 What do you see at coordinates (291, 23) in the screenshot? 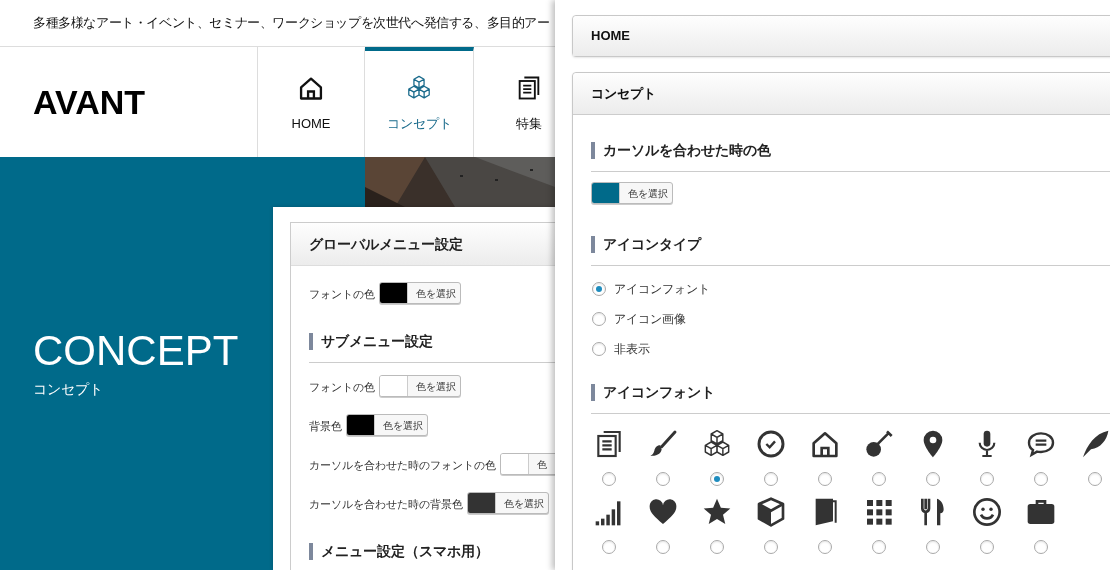
I see `tagline-text: 多種多様なアート・イベント、セミナー、ワークショップを次世代へ発信する、多目的アー` at bounding box center [291, 23].